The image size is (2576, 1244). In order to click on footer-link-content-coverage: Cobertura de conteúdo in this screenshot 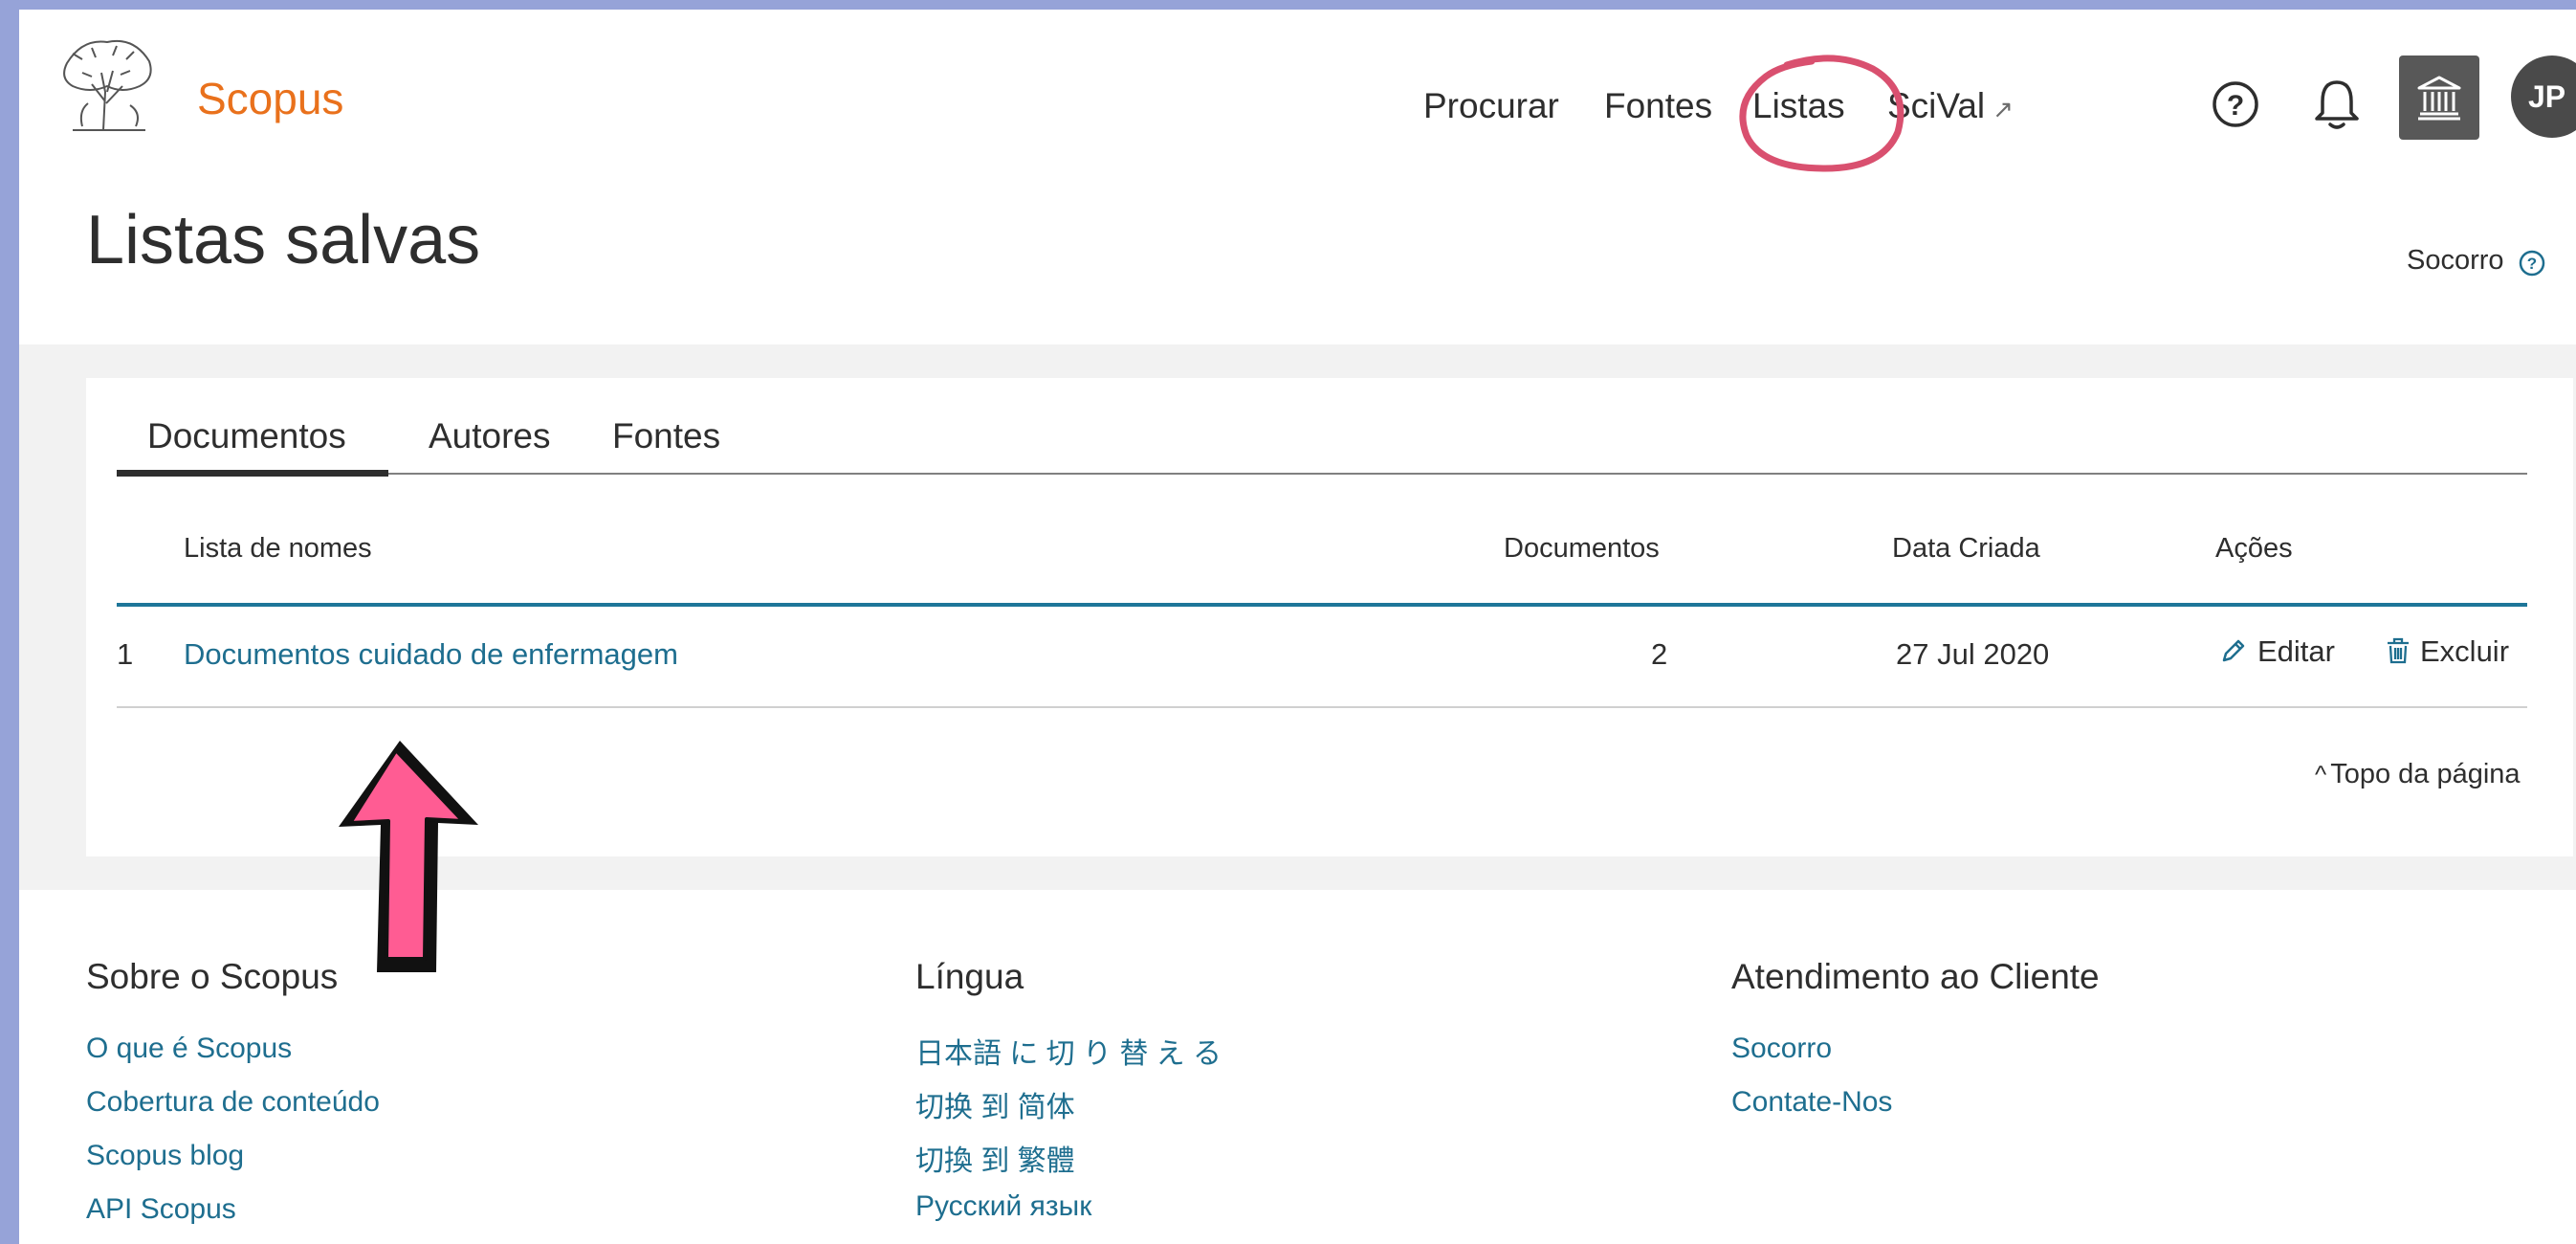, I will do `click(233, 1102)`.